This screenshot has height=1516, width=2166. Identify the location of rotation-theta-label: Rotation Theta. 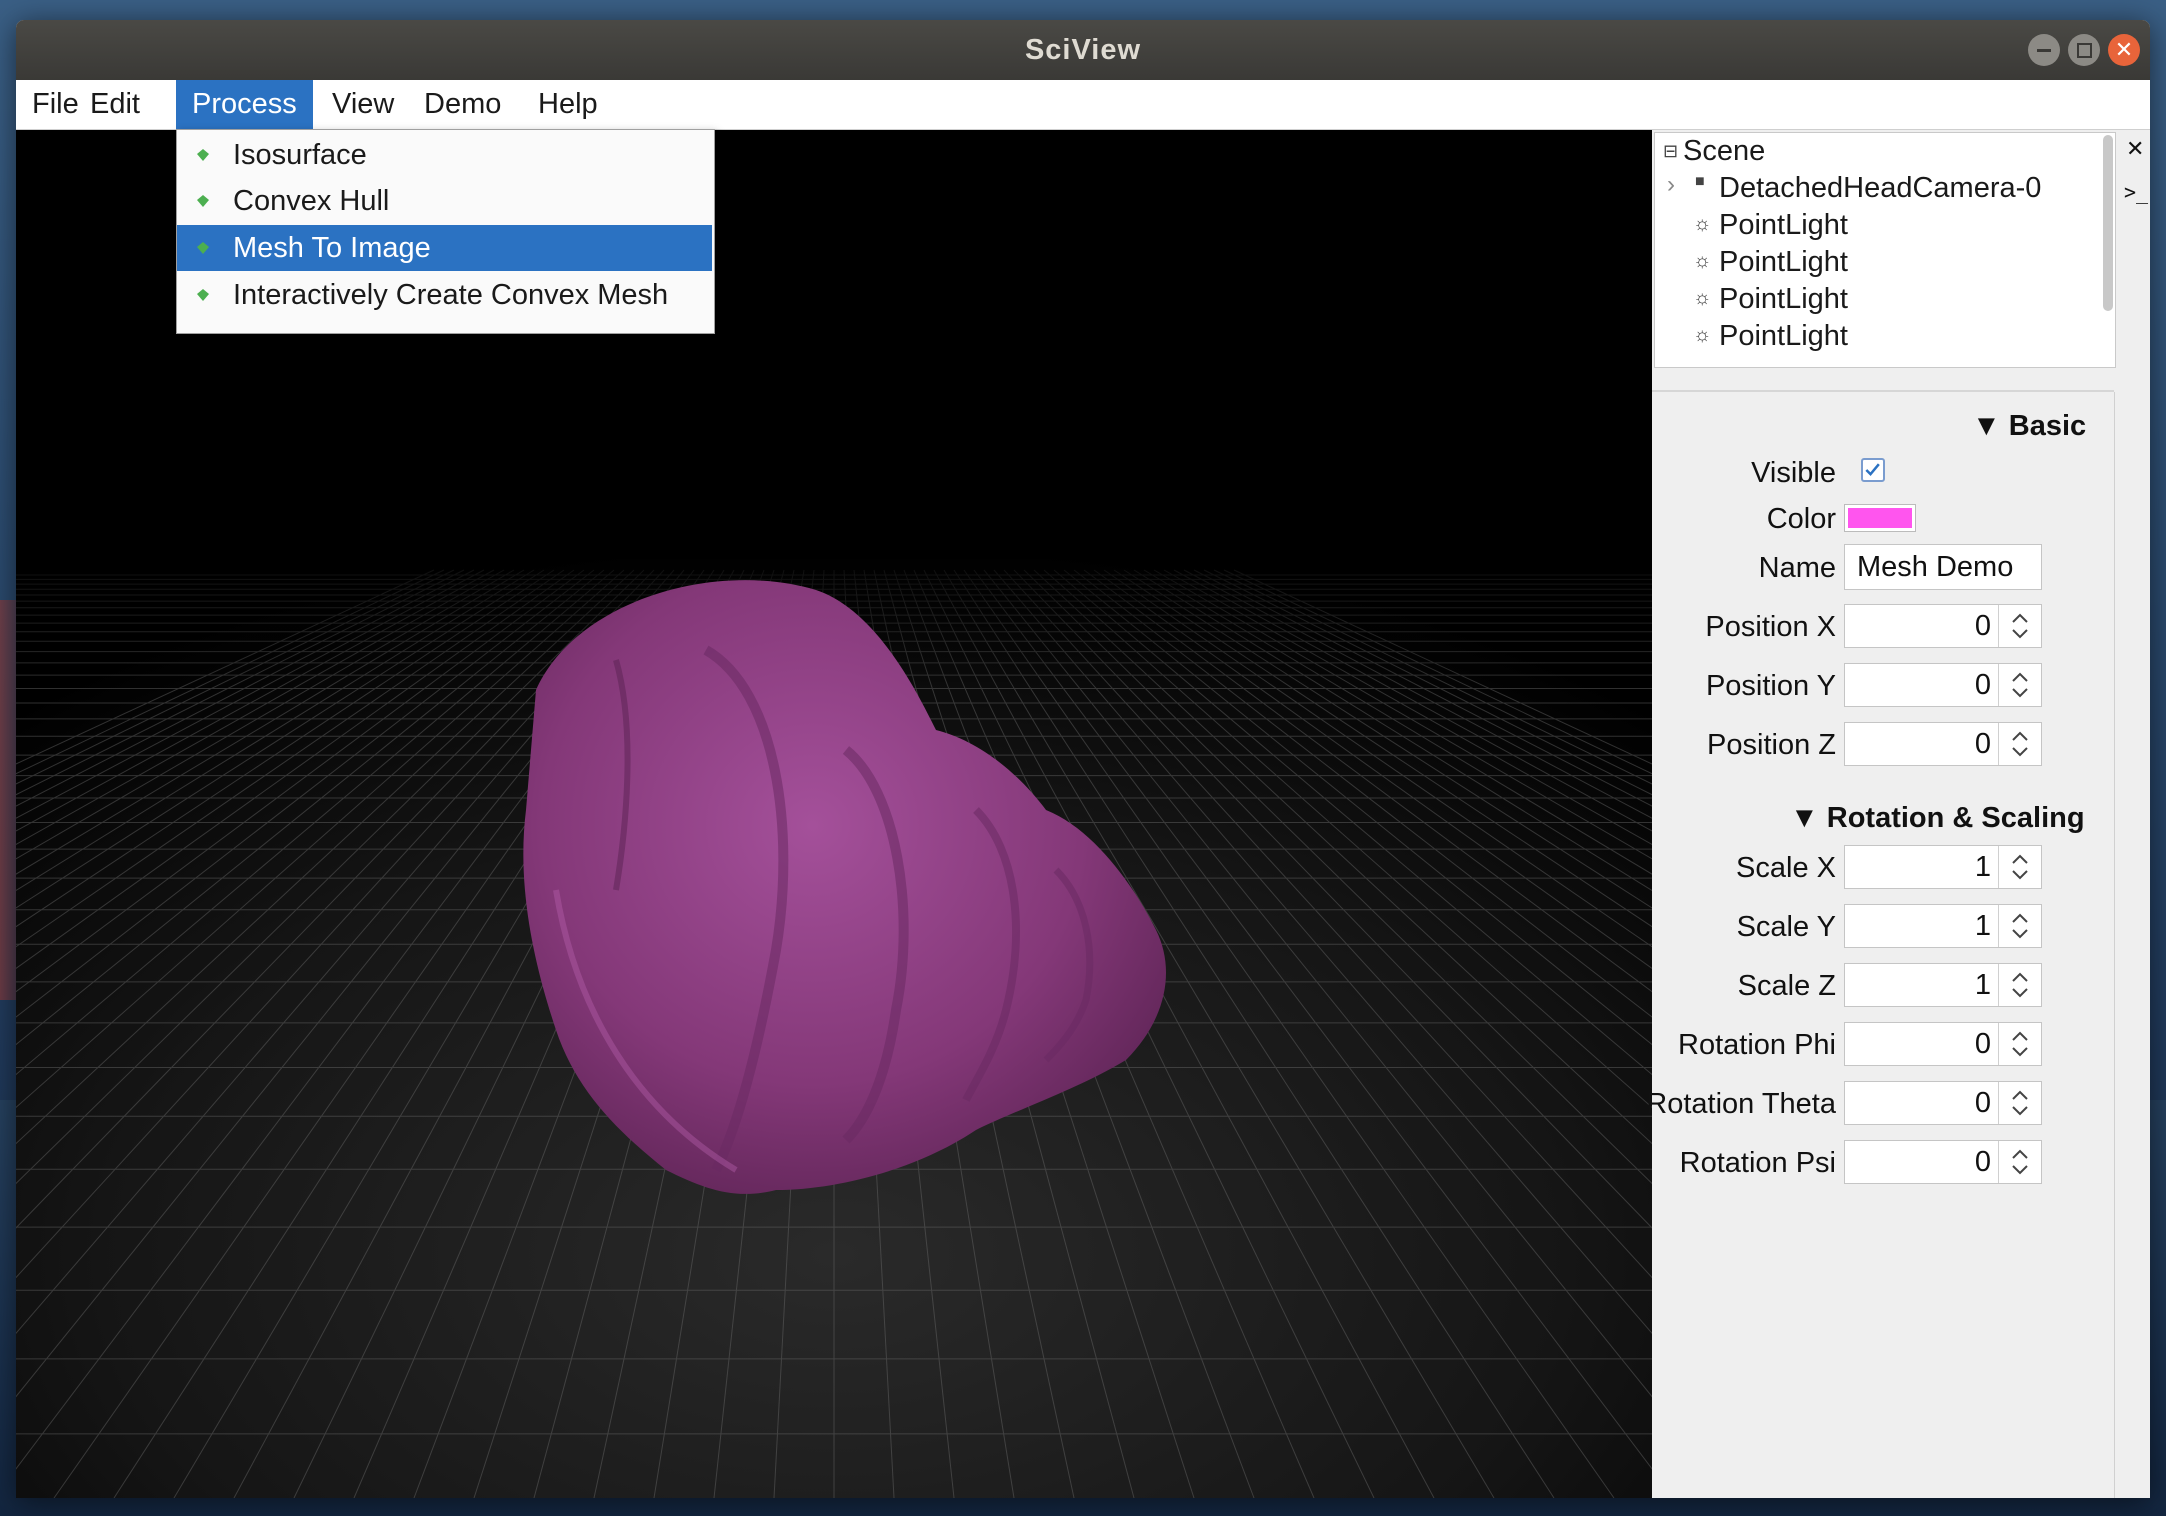
(1741, 1104).